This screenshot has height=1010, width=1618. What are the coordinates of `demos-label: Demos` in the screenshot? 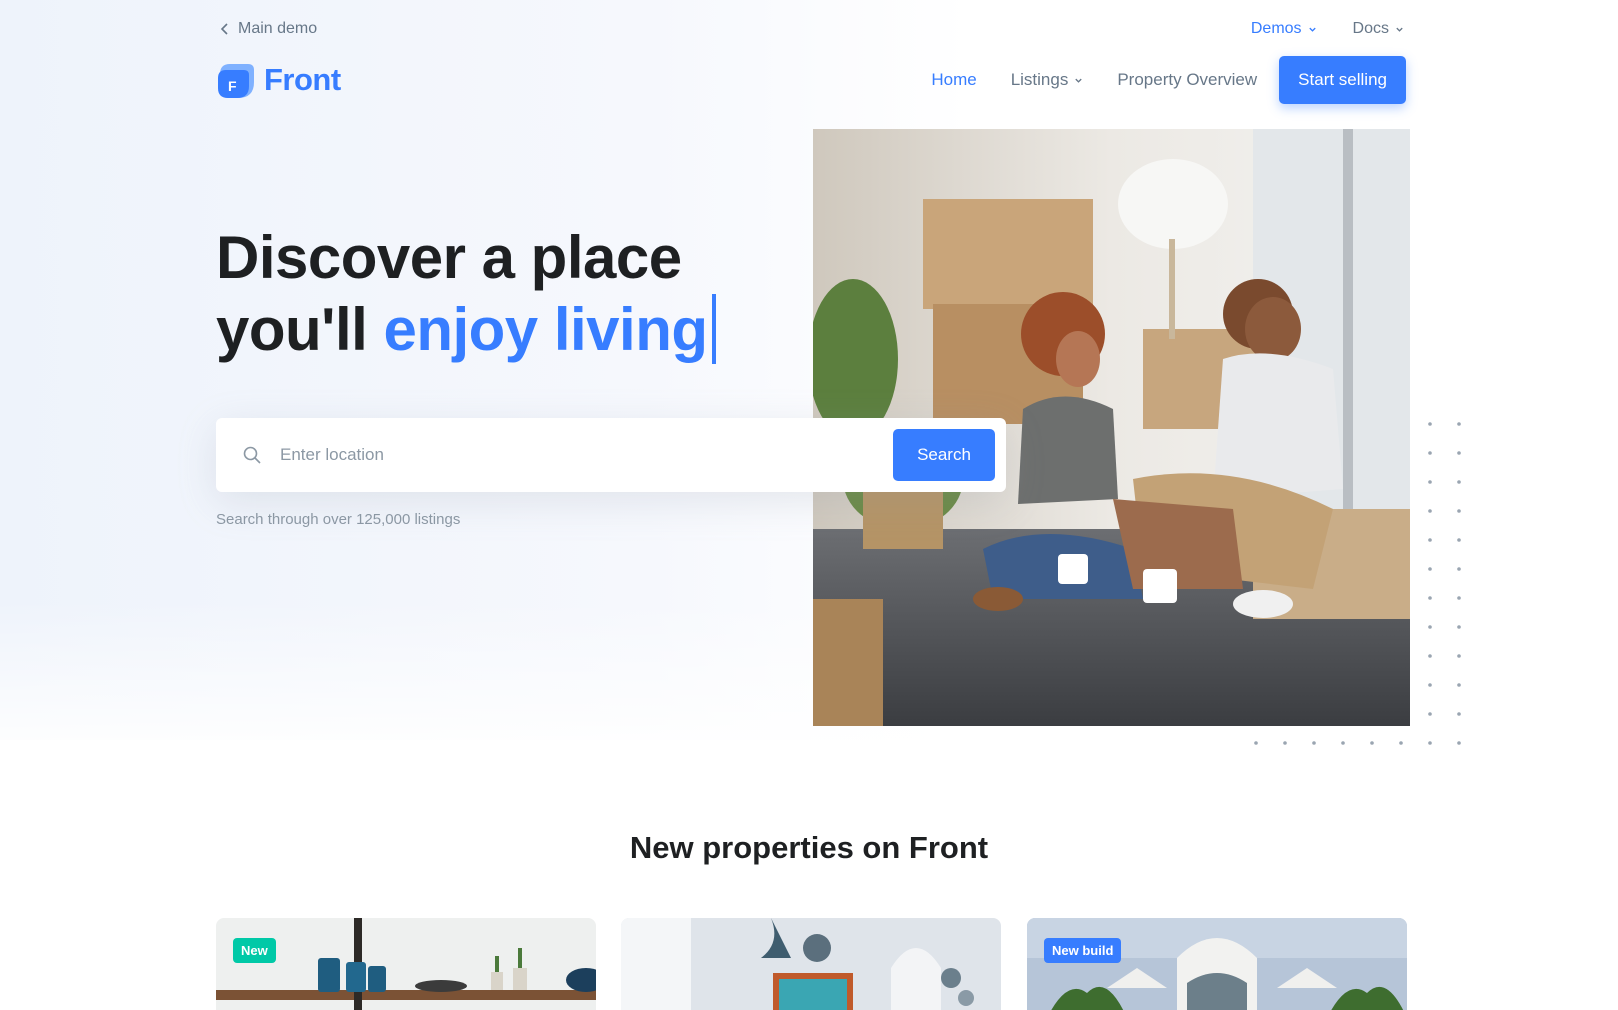 It's located at (1276, 28).